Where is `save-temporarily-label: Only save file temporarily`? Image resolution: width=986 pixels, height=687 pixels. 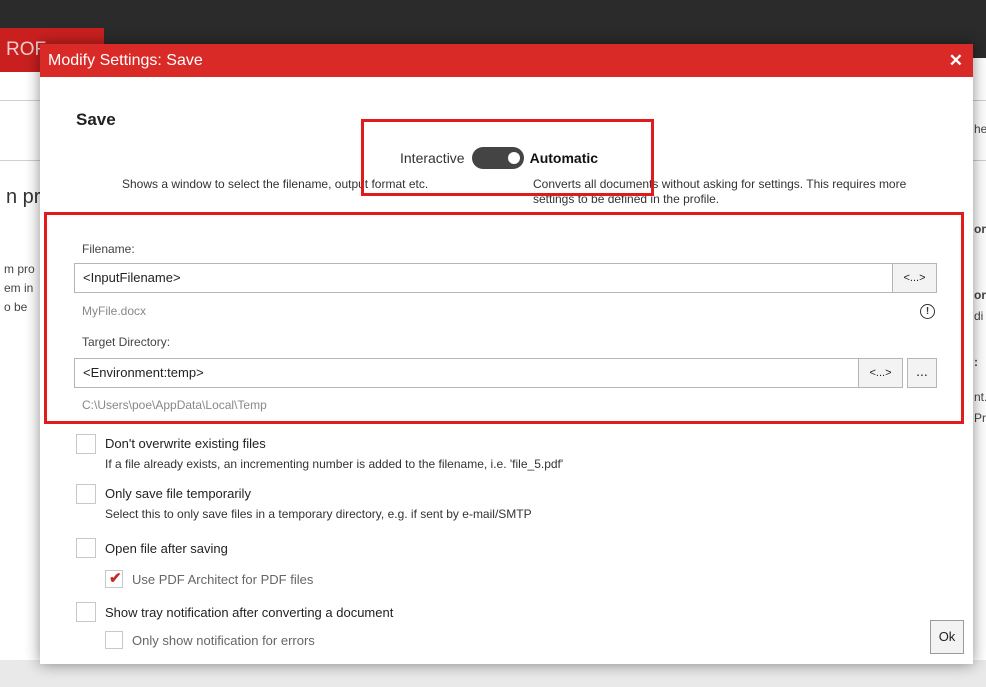
save-temporarily-label: Only save file temporarily is located at coordinates (178, 493).